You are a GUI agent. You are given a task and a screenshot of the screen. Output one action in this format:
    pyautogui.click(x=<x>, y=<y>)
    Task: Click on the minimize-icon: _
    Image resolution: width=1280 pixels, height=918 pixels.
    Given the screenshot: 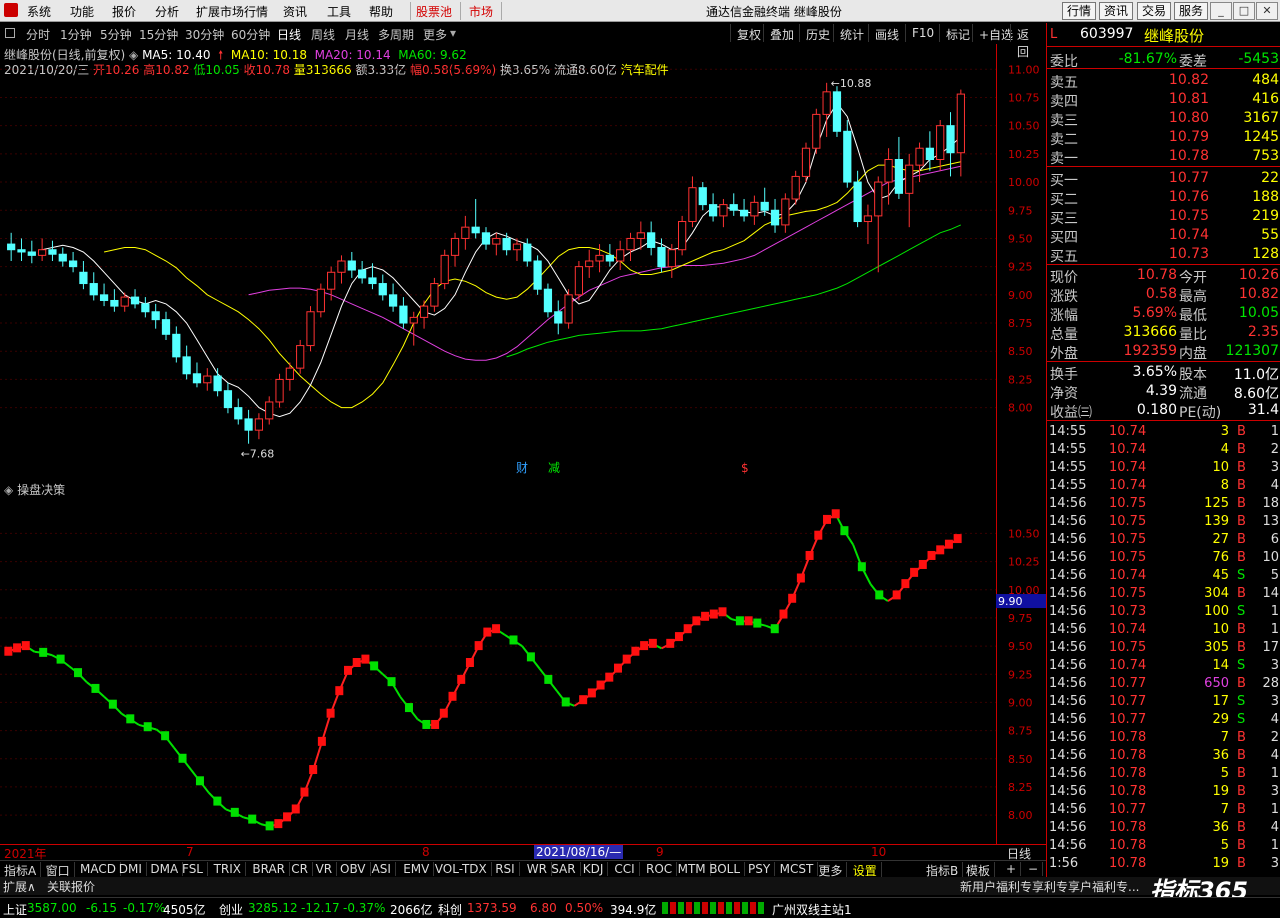 What is the action you would take?
    pyautogui.click(x=1221, y=11)
    